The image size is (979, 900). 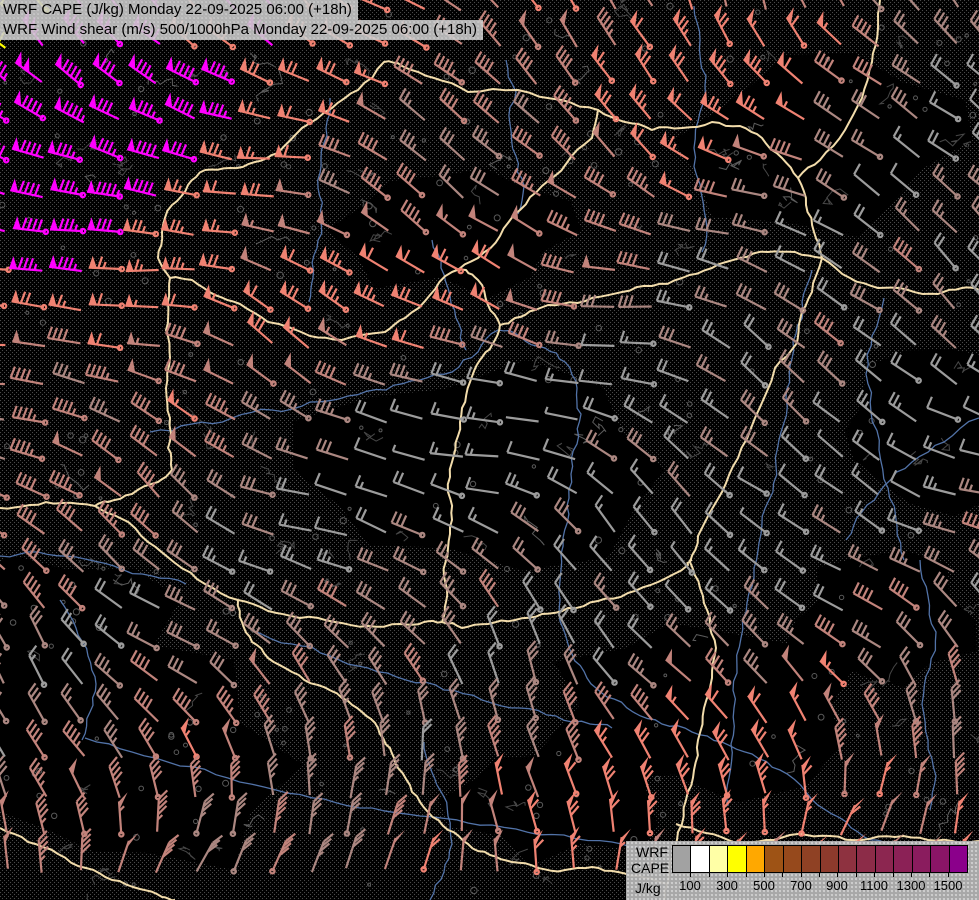 What do you see at coordinates (727, 885) in the screenshot?
I see `legend-tick-label: 300` at bounding box center [727, 885].